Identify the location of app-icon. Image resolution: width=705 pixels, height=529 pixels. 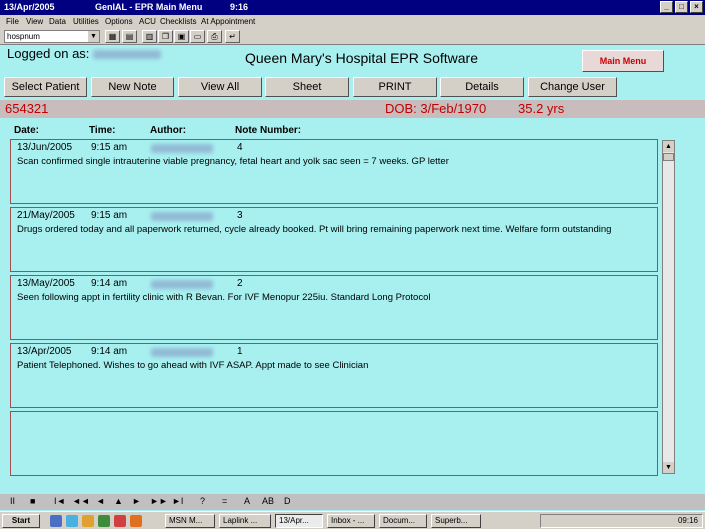
(104, 521).